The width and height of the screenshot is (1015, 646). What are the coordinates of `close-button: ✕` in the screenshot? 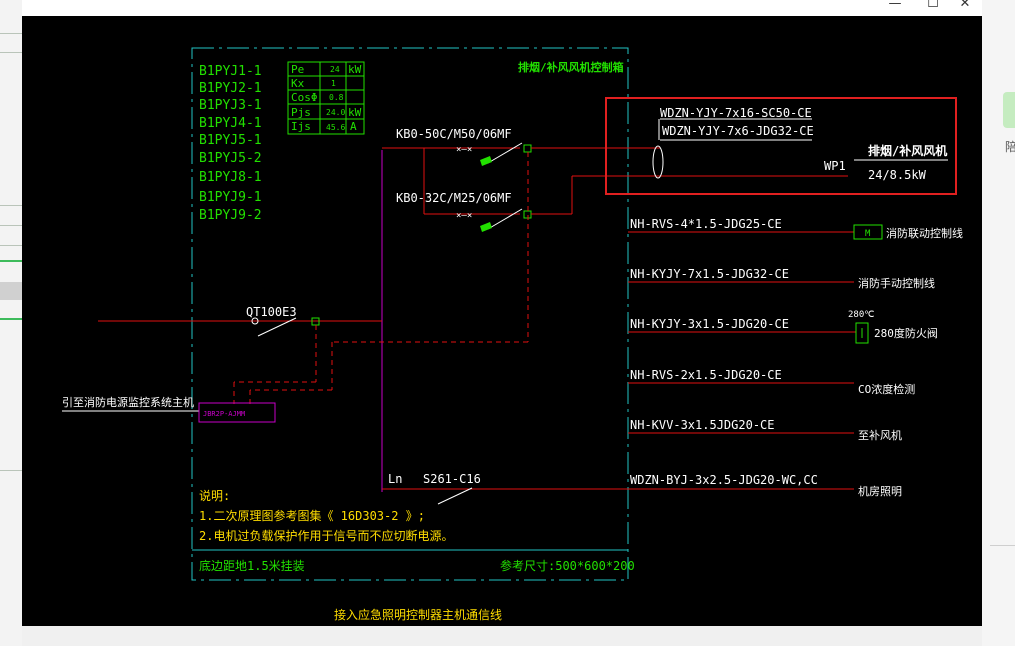 It's located at (965, 7).